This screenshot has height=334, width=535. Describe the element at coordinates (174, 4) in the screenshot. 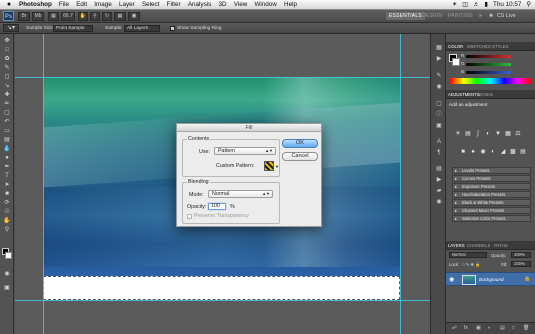

I see `menu-filter: Filter` at that location.